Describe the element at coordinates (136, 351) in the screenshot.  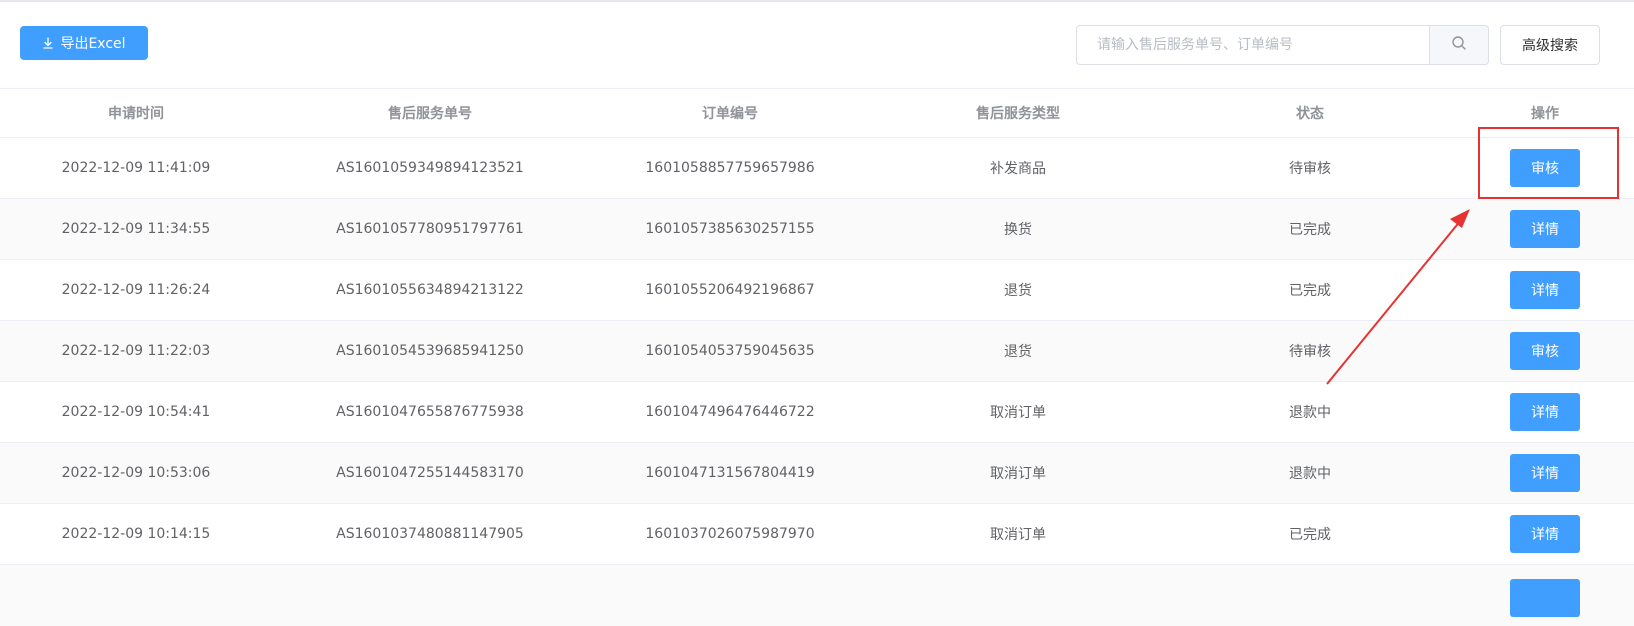
I see `cell-apply-time: 2022-12-09 11:22:03` at that location.